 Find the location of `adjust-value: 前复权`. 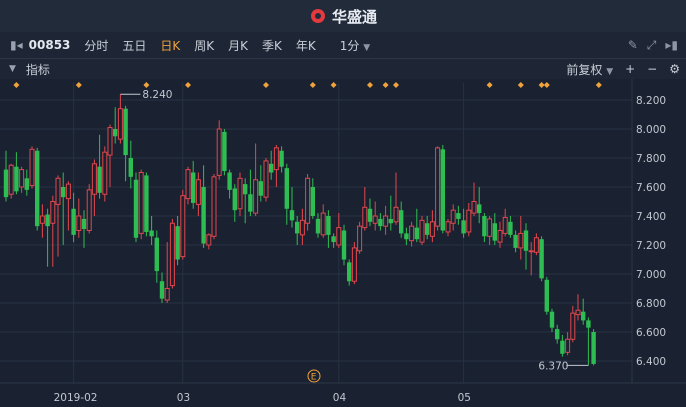

adjust-value: 前复权 is located at coordinates (584, 69).